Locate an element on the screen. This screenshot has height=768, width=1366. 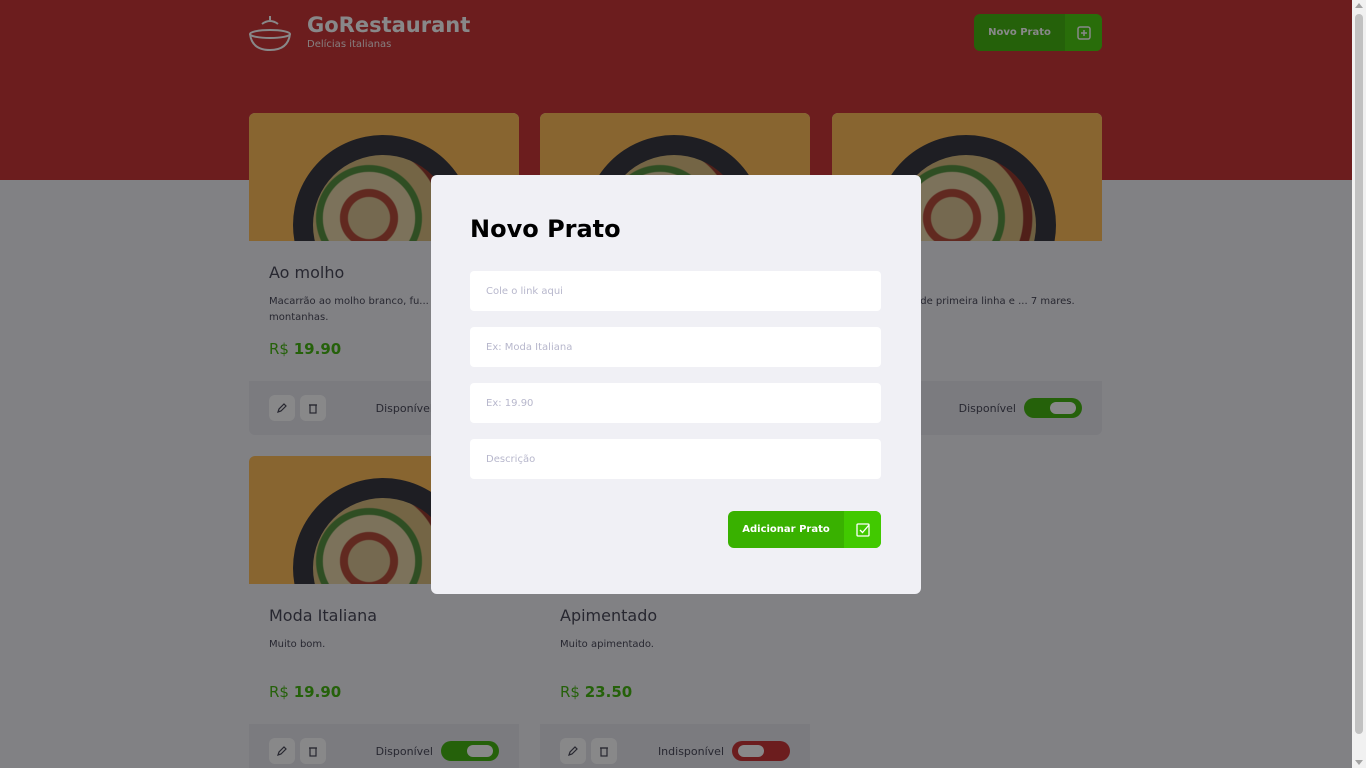
dish-name-input is located at coordinates (675, 347).